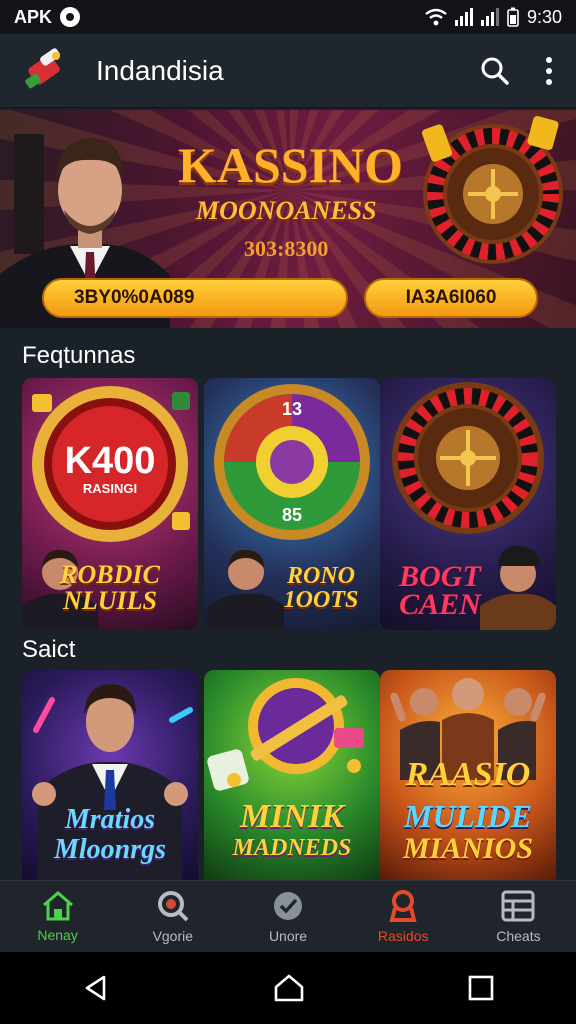 Image resolution: width=576 pixels, height=1024 pixels. I want to click on badge-check-icon, so click(288, 905).